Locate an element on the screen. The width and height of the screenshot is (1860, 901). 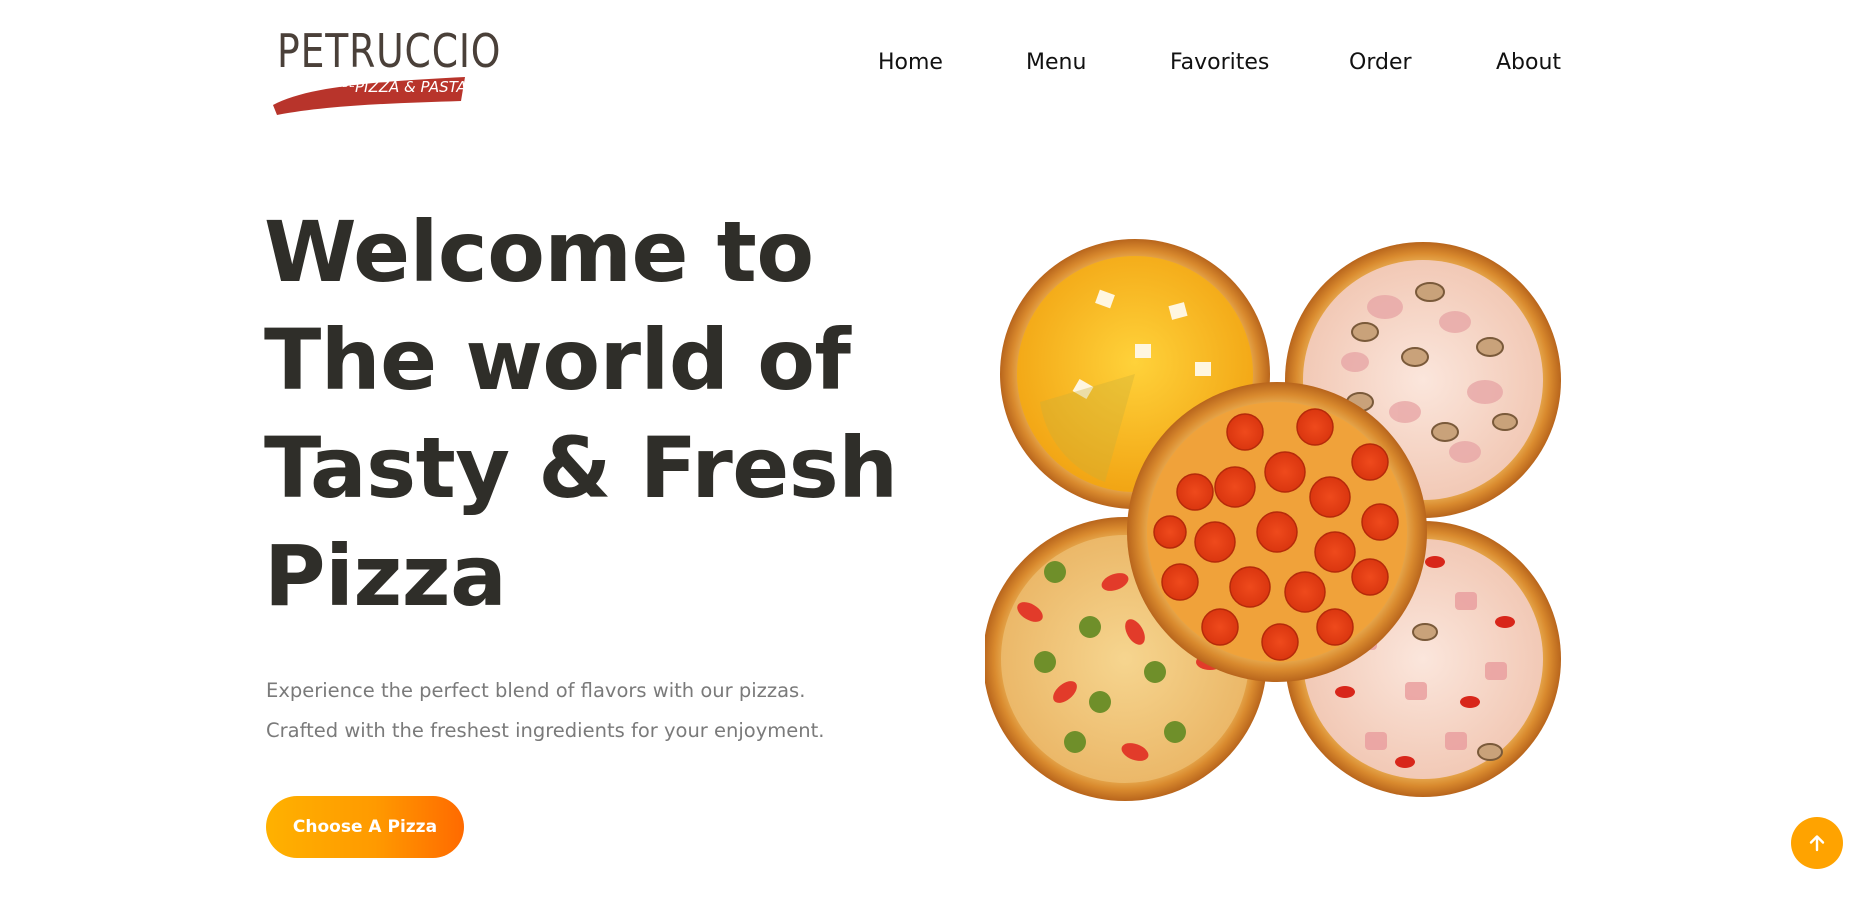
arrow-up-icon is located at coordinates (1817, 843).